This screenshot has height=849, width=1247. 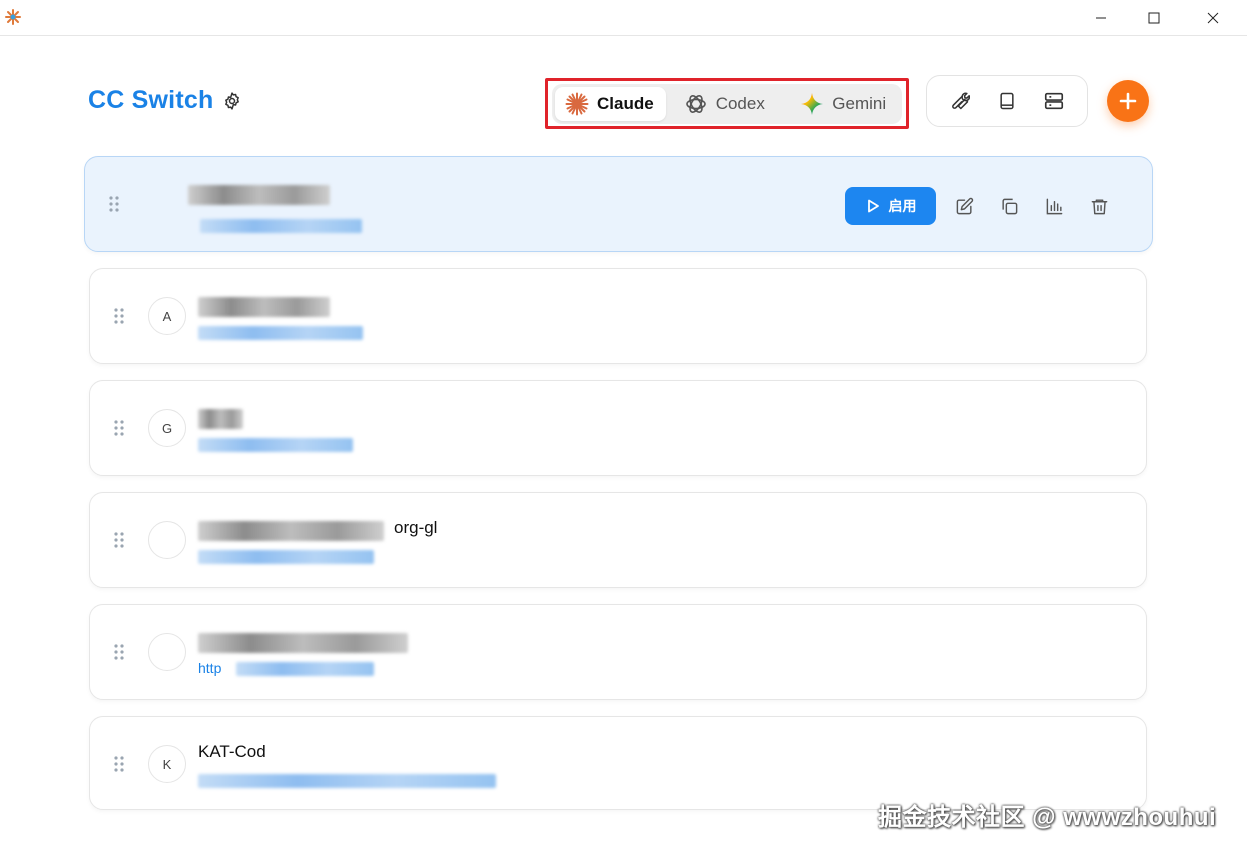 What do you see at coordinates (167, 428) in the screenshot?
I see `provider-avatar: G` at bounding box center [167, 428].